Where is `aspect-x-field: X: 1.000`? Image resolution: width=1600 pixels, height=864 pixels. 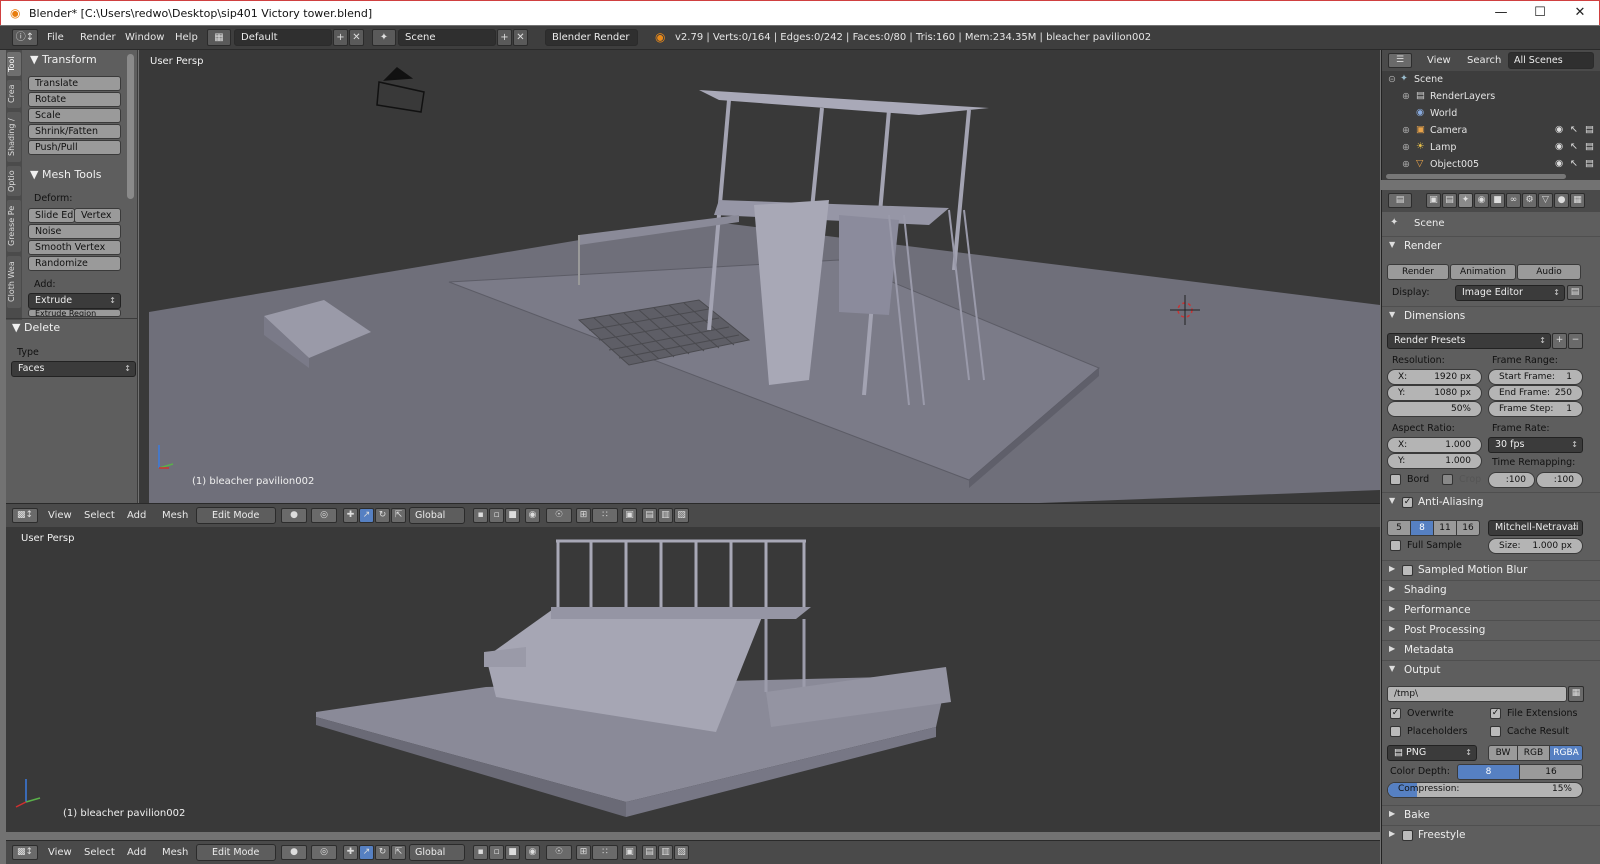
aspect-x-field: X: 1.000 is located at coordinates (1434, 445).